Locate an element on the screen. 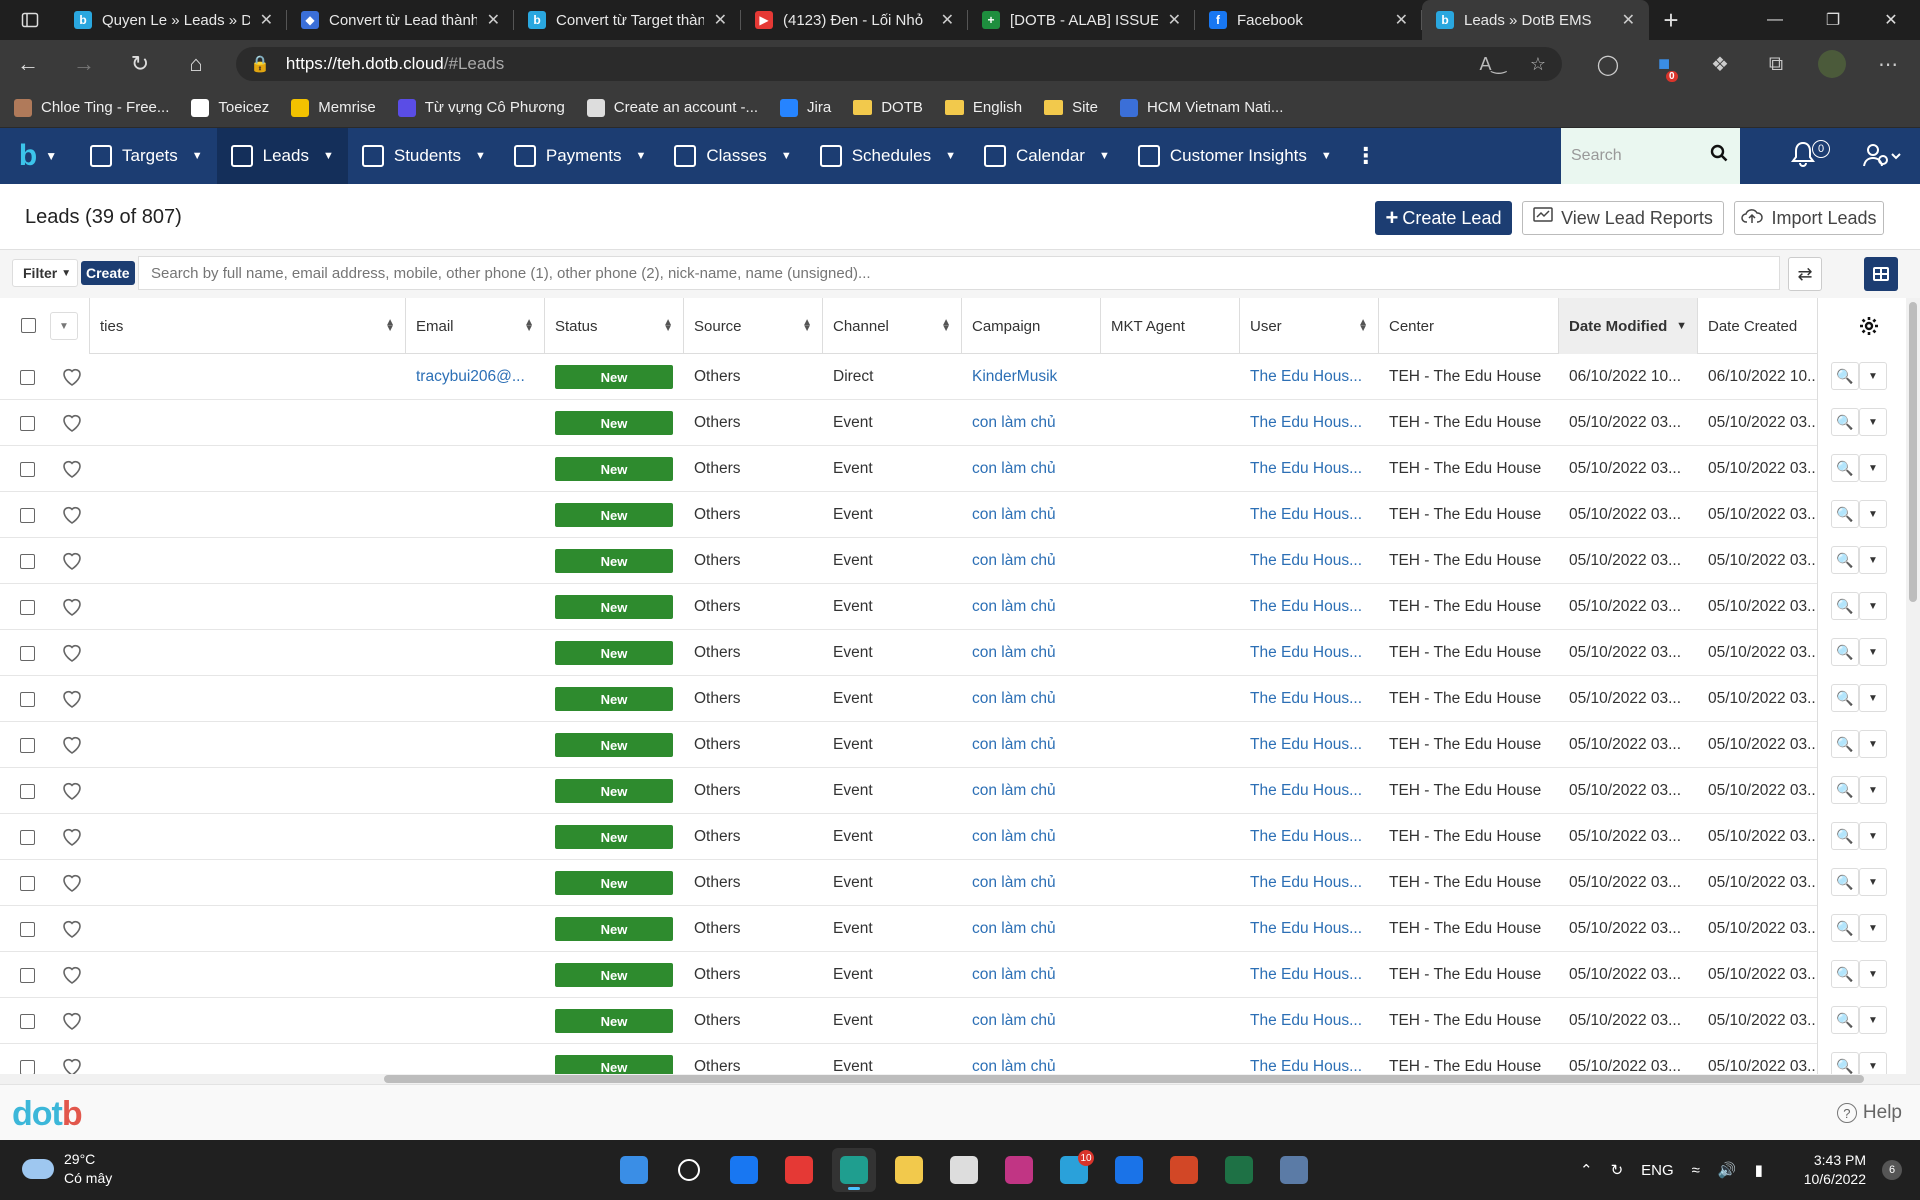 This screenshot has width=1920, height=1200. horizontal-scrollbar is located at coordinates (960, 1079).